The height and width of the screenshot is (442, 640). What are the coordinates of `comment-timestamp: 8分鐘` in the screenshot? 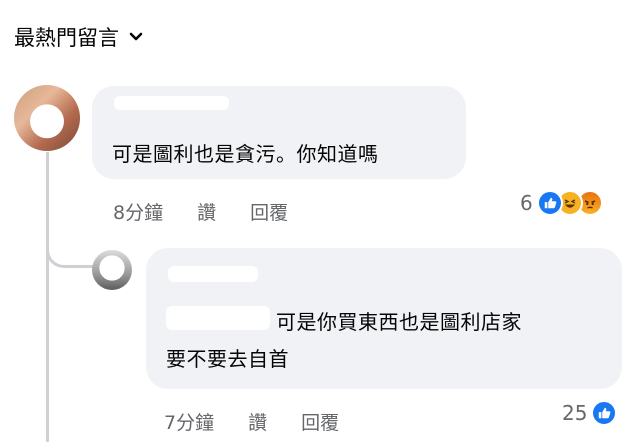 It's located at (138, 211).